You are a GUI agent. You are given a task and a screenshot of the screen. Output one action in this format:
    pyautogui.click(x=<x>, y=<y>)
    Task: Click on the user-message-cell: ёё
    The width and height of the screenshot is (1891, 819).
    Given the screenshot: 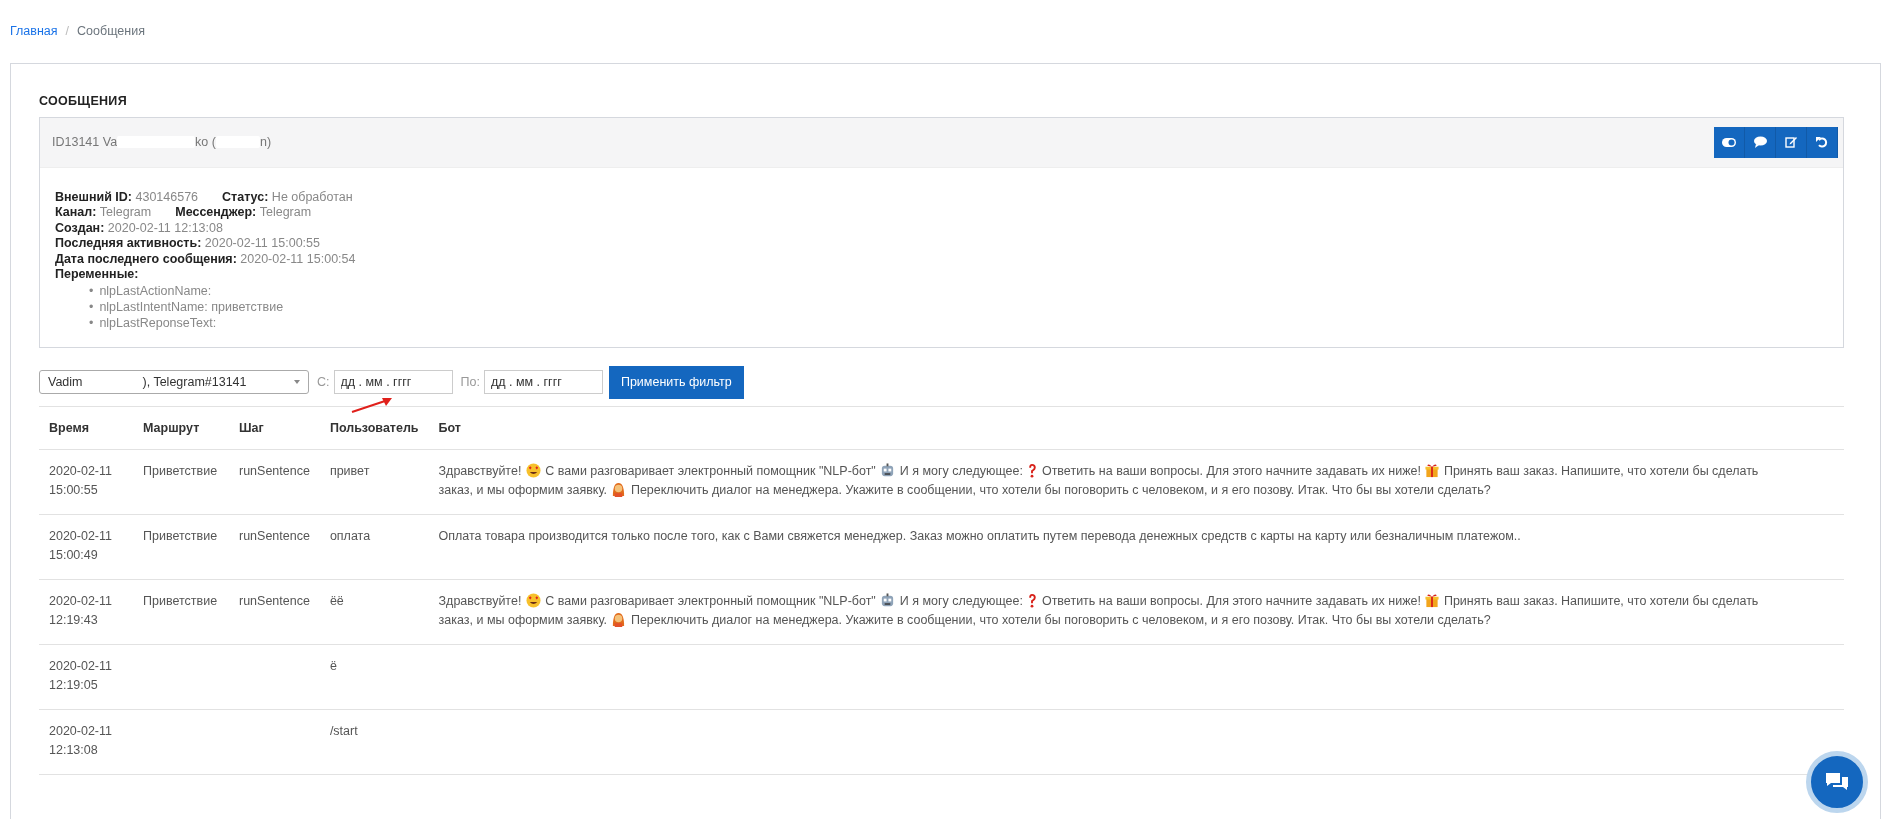 What is the action you would take?
    pyautogui.click(x=374, y=612)
    